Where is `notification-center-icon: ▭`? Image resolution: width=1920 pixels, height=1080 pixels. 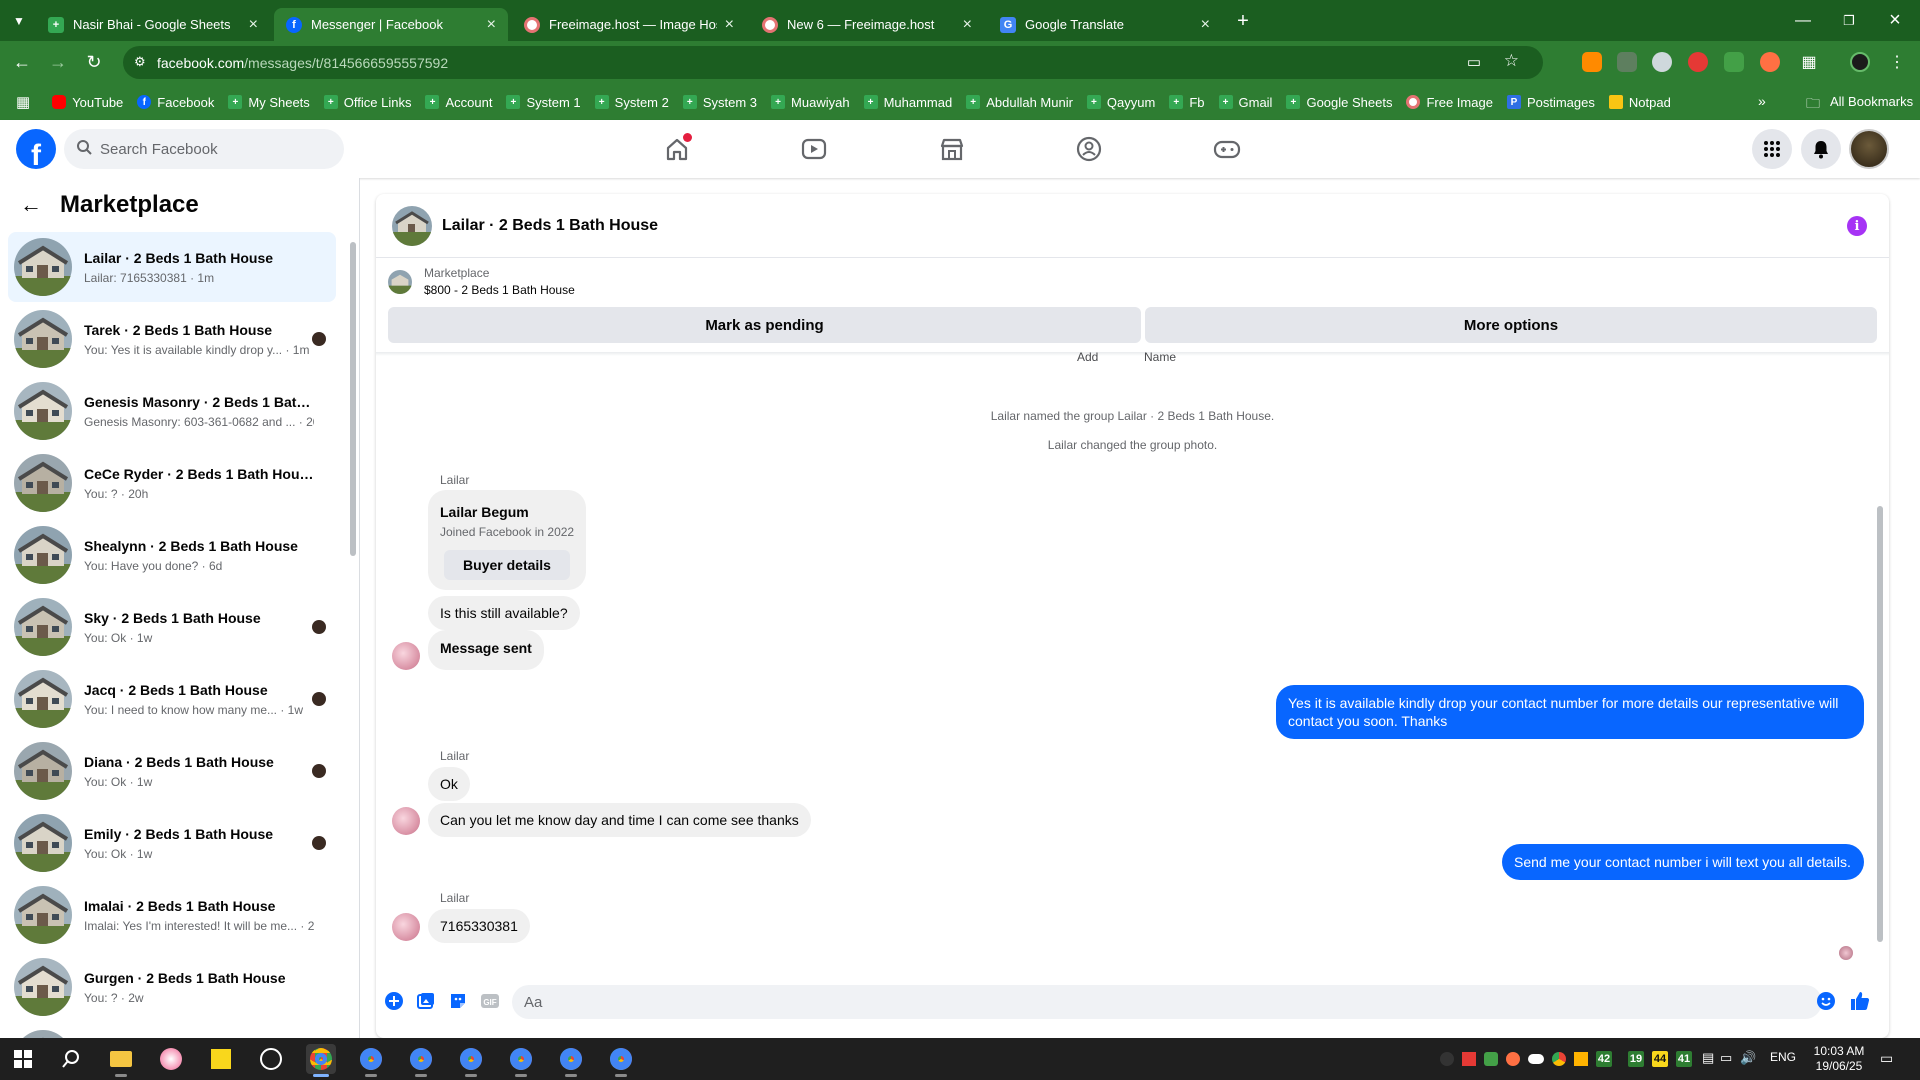 notification-center-icon: ▭ is located at coordinates (1886, 1058).